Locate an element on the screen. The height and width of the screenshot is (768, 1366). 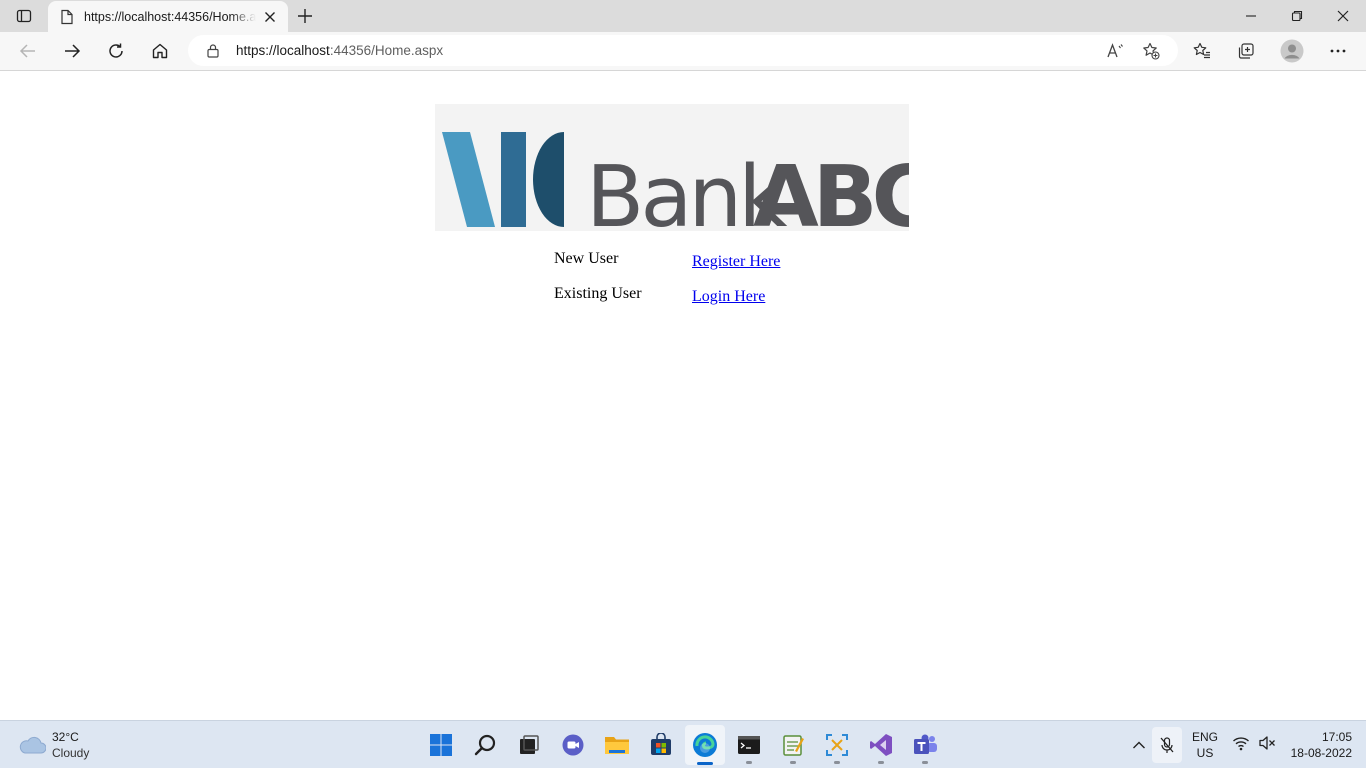
refresh-button is located at coordinates (116, 51).